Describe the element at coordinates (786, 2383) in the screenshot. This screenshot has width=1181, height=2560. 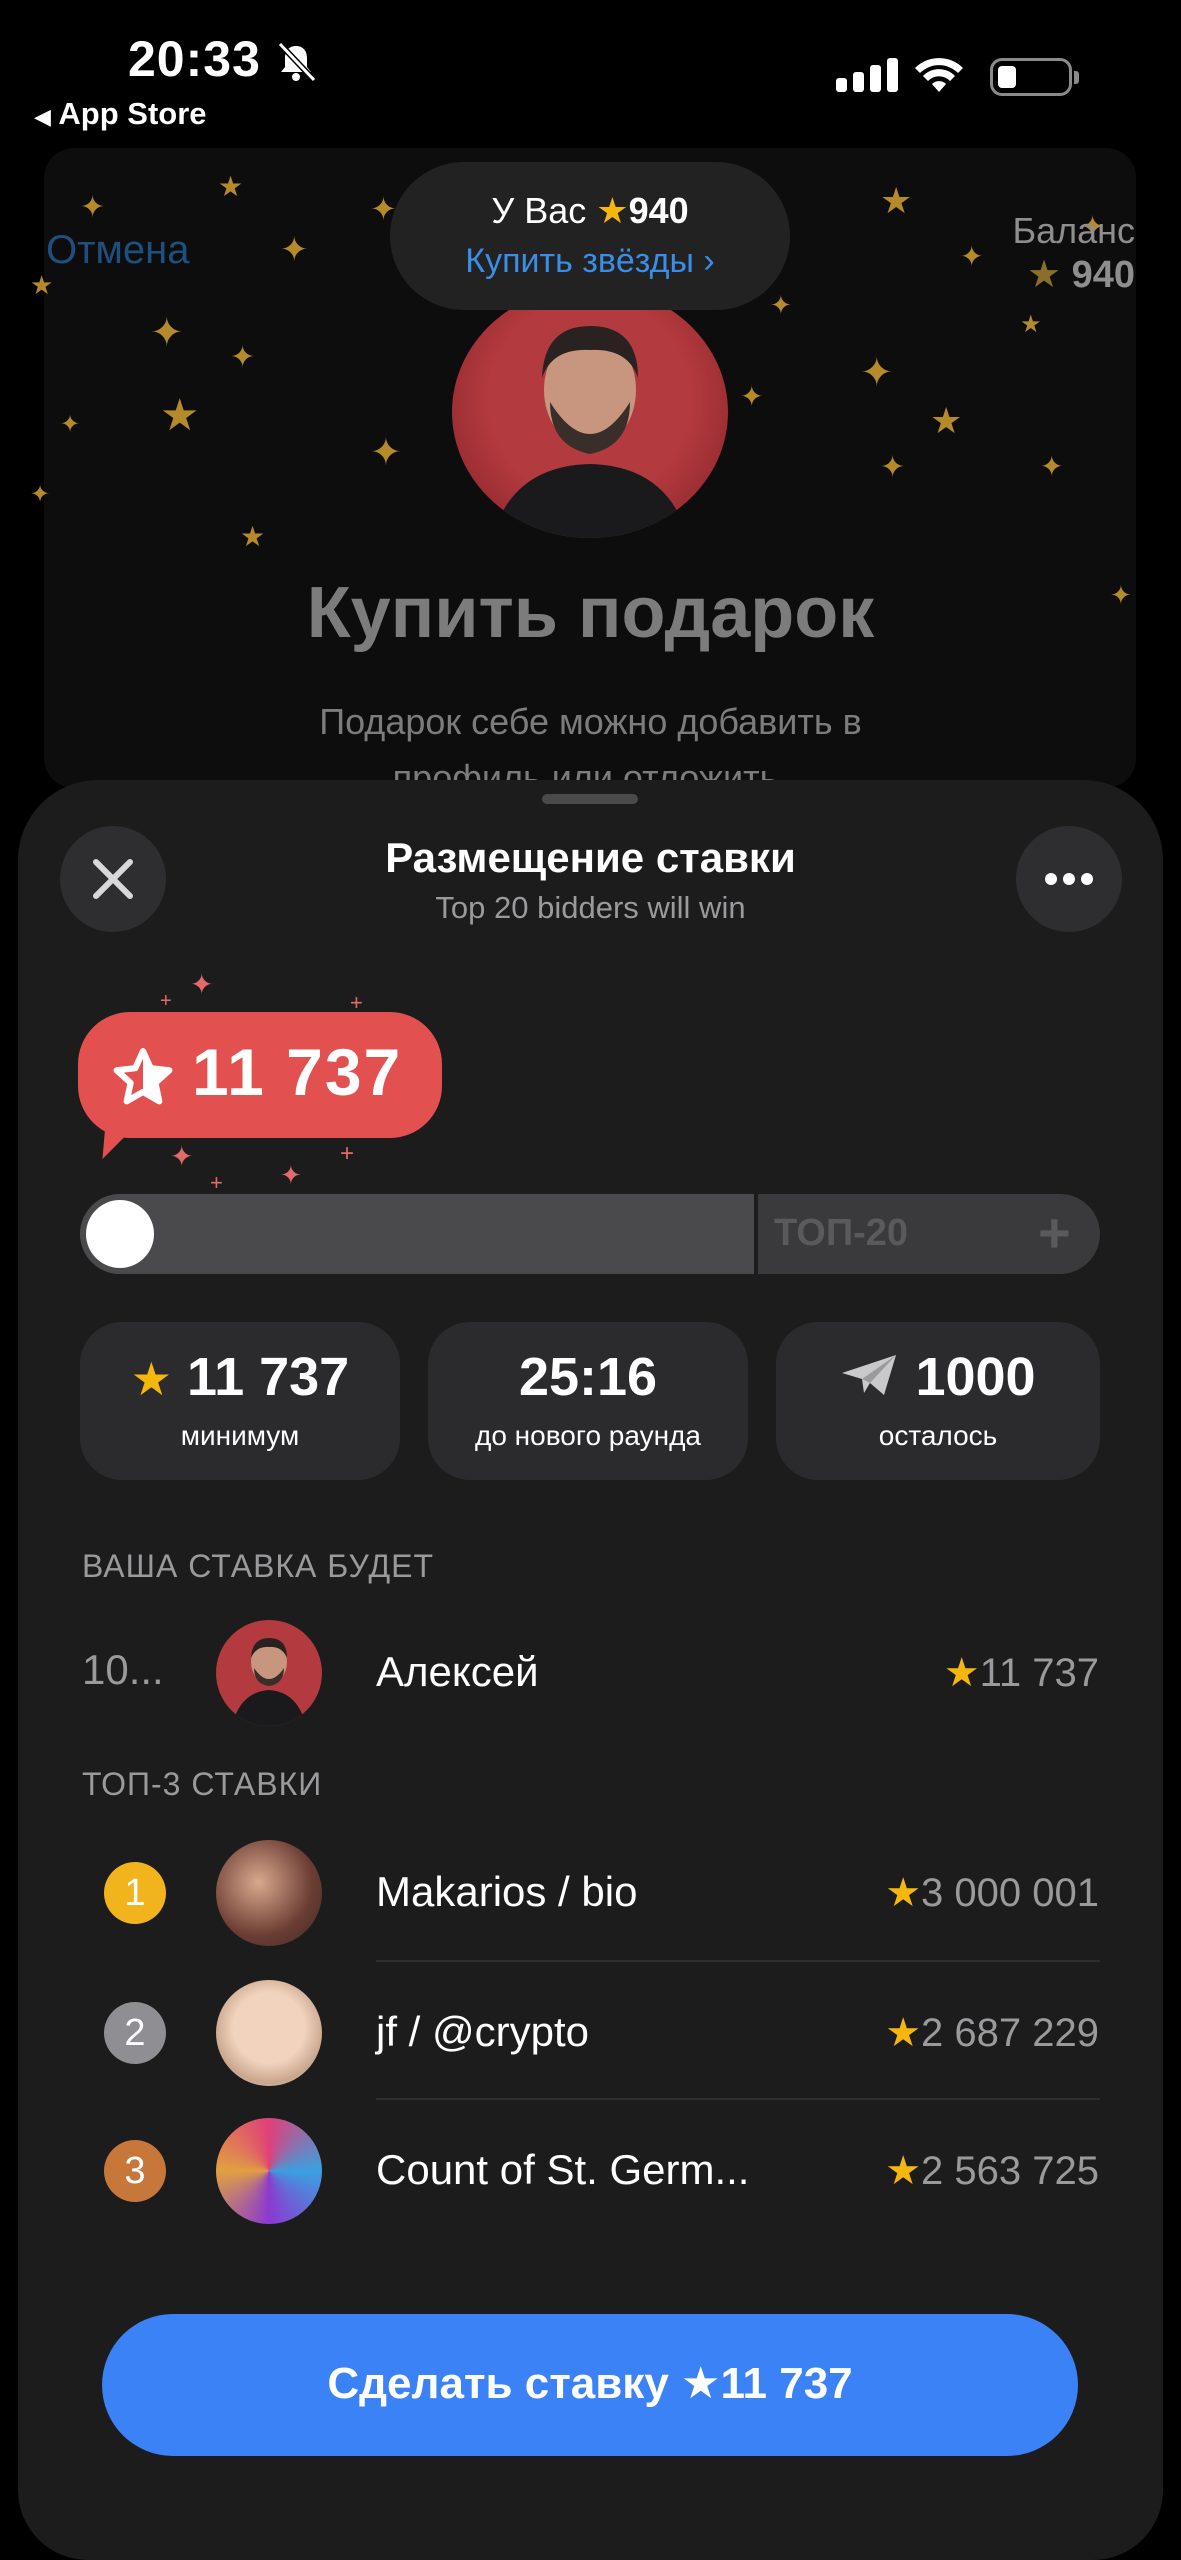
I see `place-bid-amount: 11 737` at that location.